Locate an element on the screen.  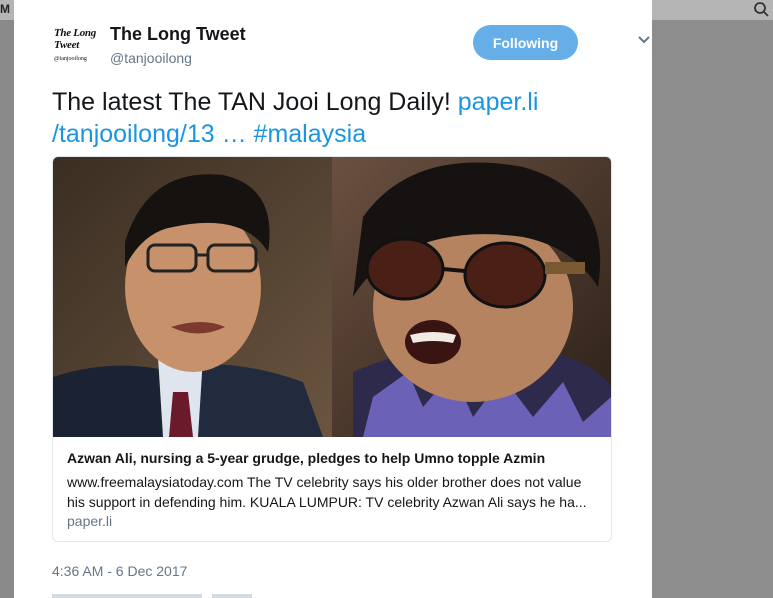
card-domain: paper.li is located at coordinates (90, 521).